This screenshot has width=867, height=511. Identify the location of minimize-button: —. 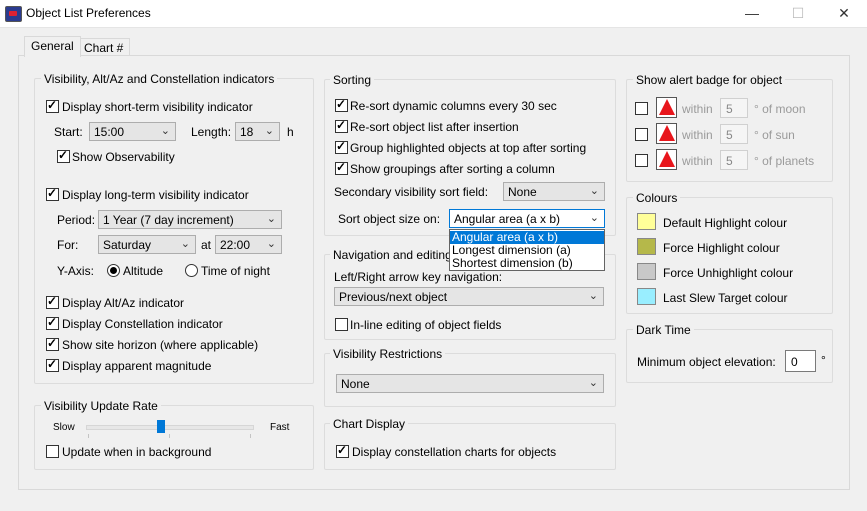
(752, 13).